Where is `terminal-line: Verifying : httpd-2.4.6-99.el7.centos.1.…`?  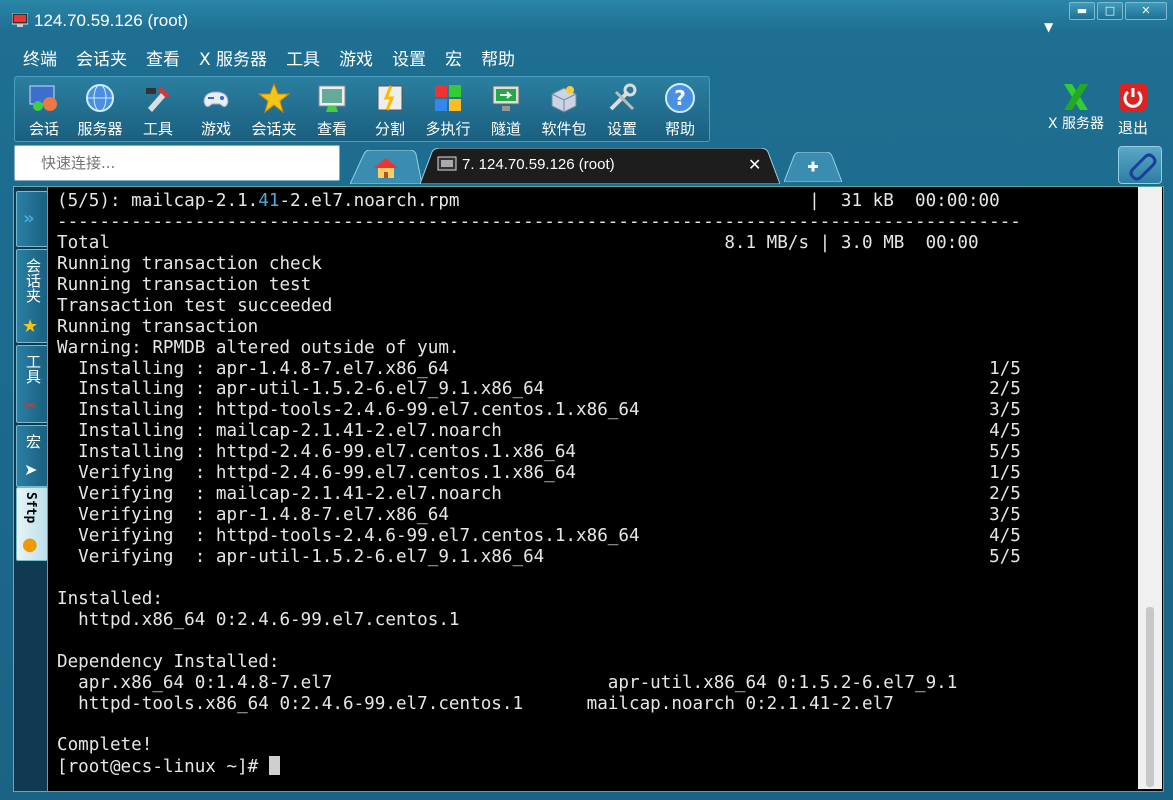 terminal-line: Verifying : httpd-2.4.6-99.el7.centos.1.… is located at coordinates (539, 473).